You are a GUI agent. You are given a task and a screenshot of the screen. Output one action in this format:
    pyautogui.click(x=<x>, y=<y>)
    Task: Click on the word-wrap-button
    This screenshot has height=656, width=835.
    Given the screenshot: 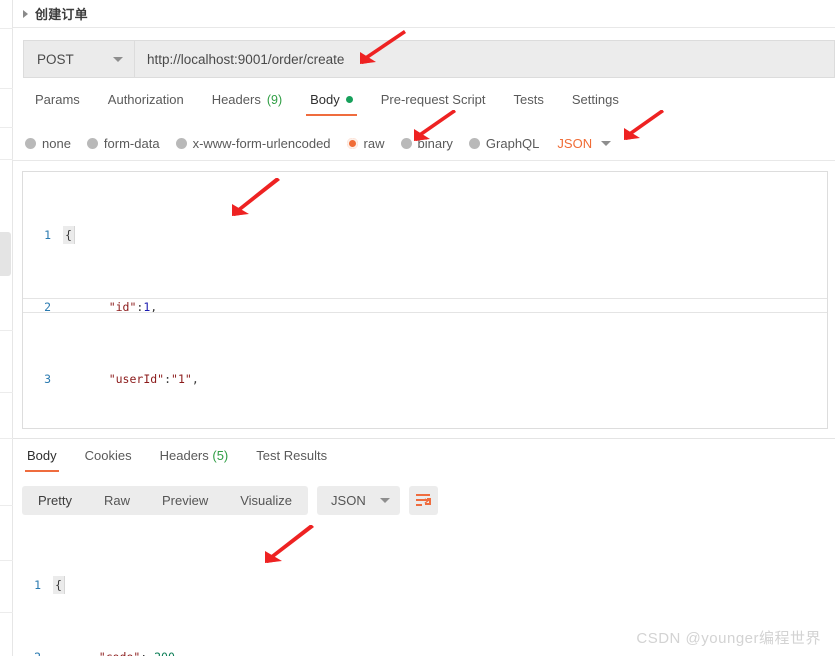 What is the action you would take?
    pyautogui.click(x=423, y=500)
    